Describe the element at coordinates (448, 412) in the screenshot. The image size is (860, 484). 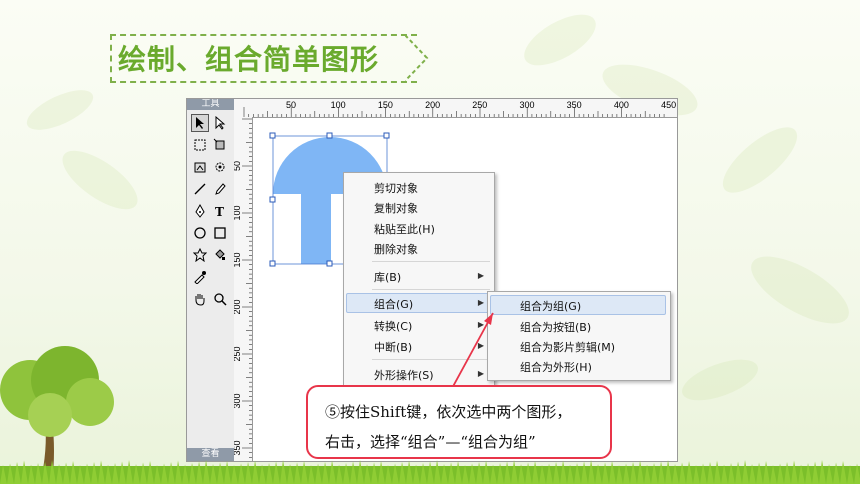
I see `callout-line-1: ⑤按住Shift键，依次选中两个图形，` at that location.